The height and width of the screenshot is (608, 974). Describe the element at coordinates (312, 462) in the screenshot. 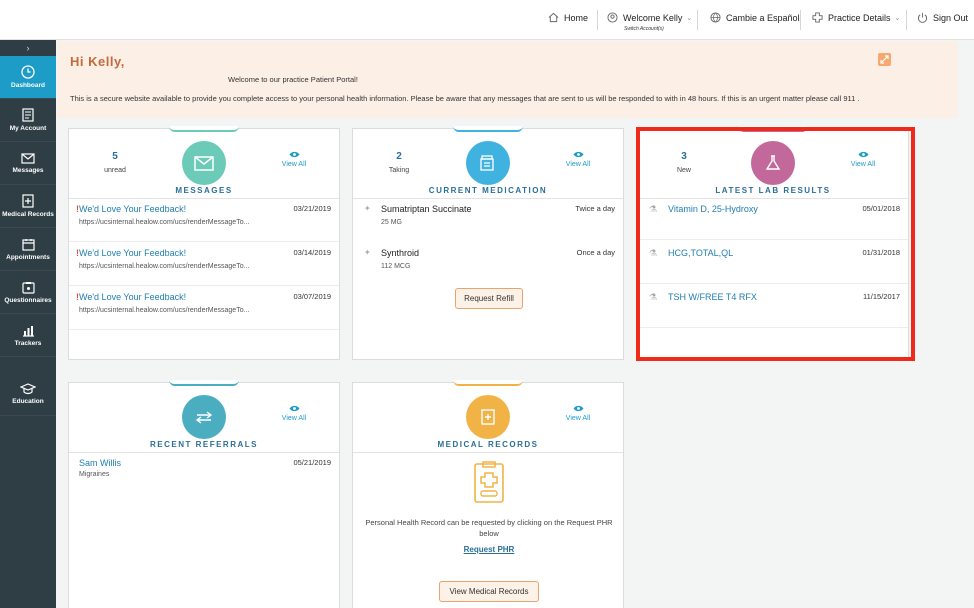

I see `referral-date: 05/21/2019` at that location.